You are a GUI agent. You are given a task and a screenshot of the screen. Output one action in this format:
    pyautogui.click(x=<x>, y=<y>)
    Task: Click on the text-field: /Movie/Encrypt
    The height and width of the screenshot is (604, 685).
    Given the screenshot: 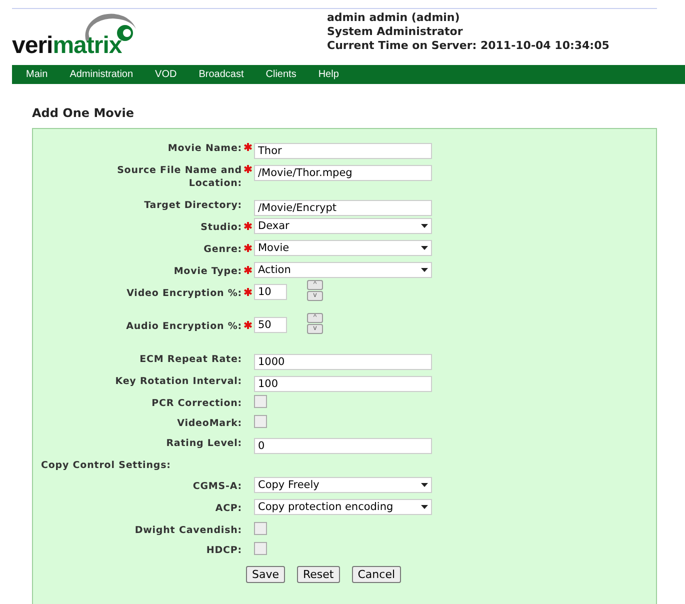 What is the action you would take?
    pyautogui.click(x=343, y=208)
    